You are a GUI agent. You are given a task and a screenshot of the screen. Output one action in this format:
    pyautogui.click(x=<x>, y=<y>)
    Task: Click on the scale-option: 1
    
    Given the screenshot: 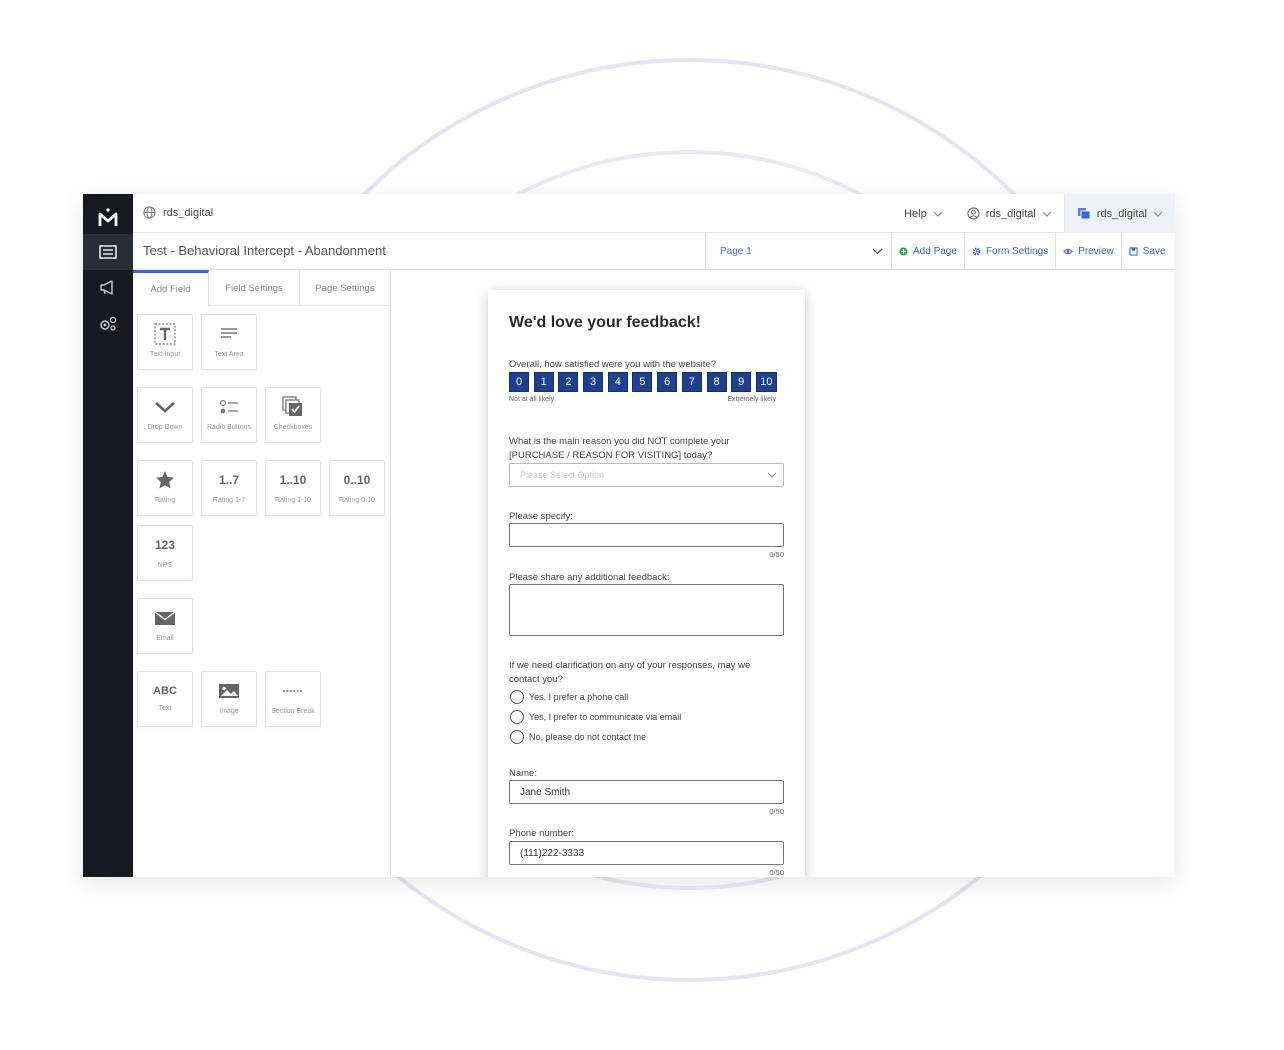 What is the action you would take?
    pyautogui.click(x=543, y=382)
    